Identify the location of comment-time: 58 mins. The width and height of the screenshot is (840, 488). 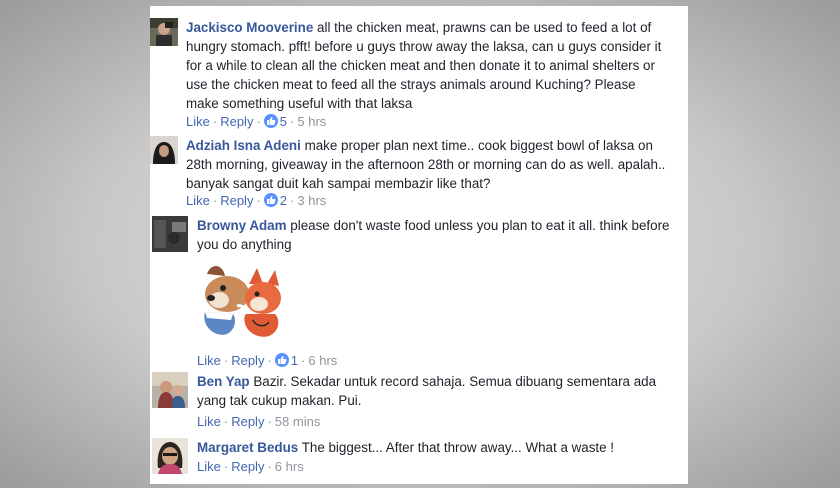
(298, 421).